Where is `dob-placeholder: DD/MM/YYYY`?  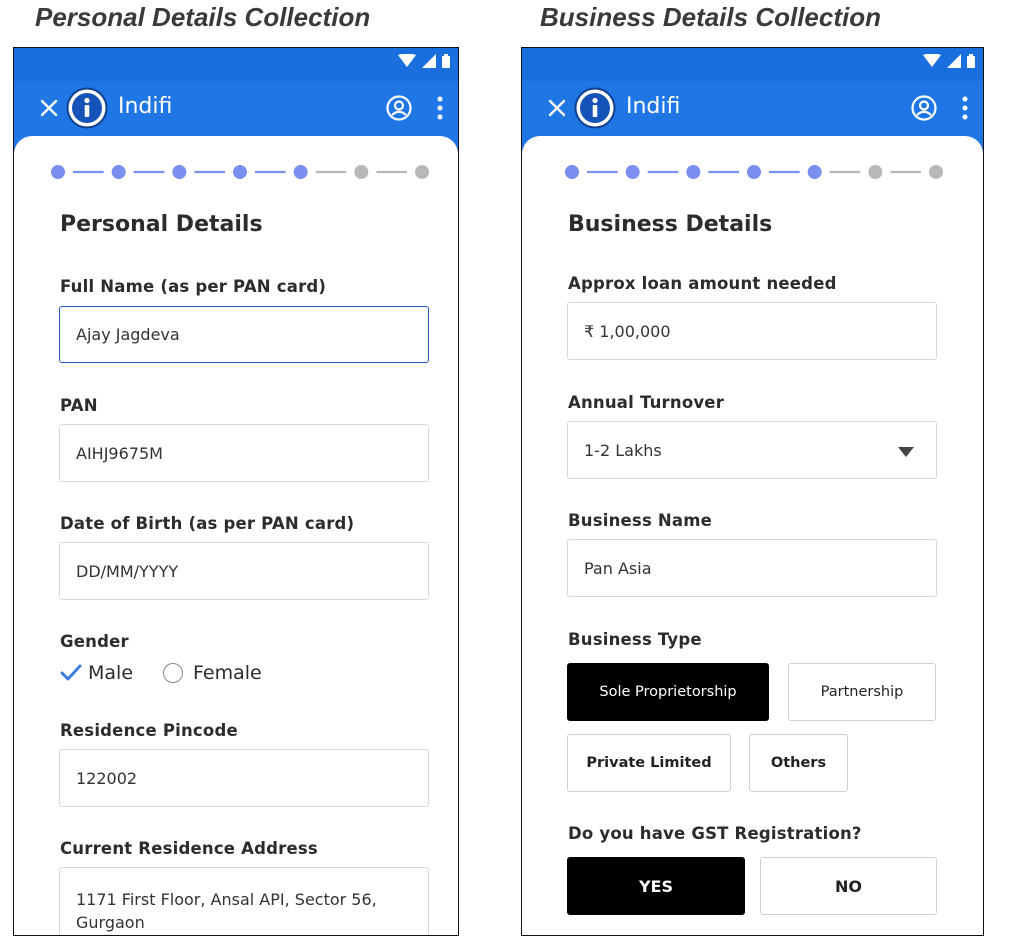
dob-placeholder: DD/MM/YYYY is located at coordinates (127, 571).